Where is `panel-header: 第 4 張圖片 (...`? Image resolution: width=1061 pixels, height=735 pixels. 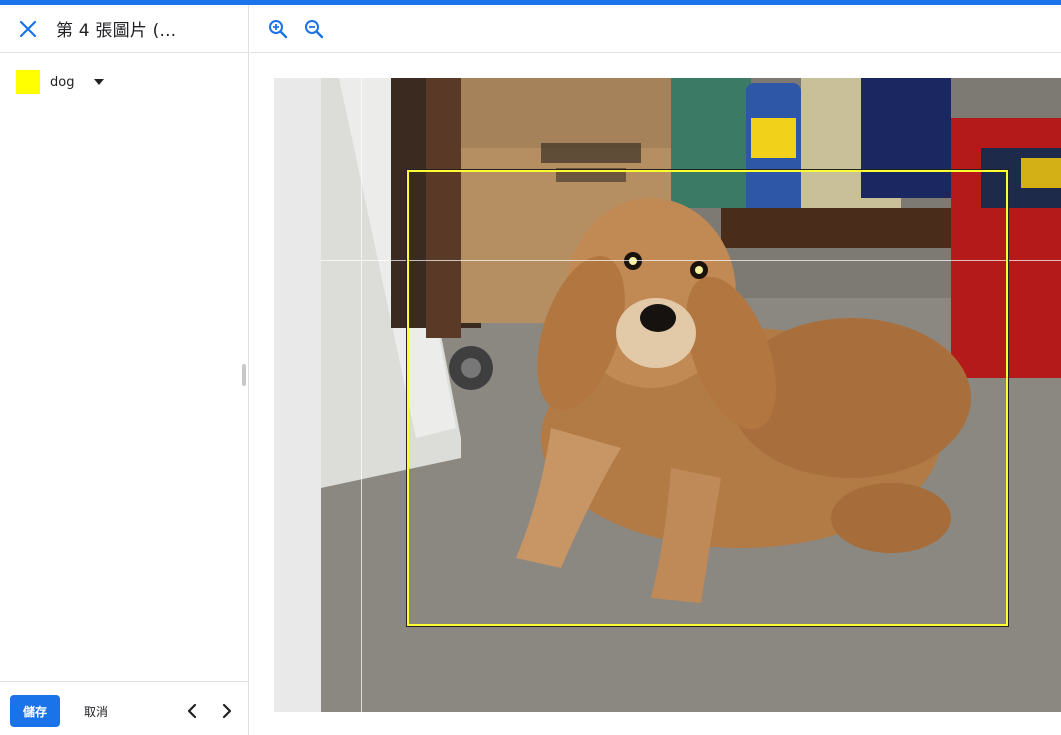 panel-header: 第 4 張圖片 (... is located at coordinates (124, 29).